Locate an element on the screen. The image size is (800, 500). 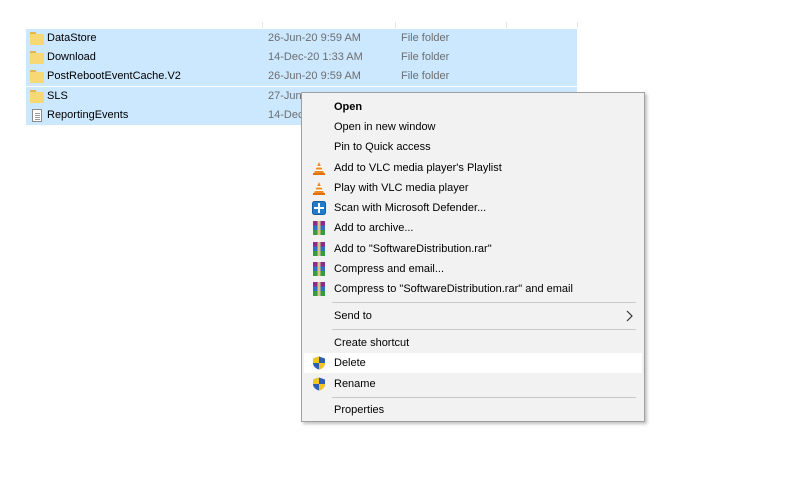
file-date-modified: 14-Dec-20 1:33 AM is located at coordinates (315, 57).